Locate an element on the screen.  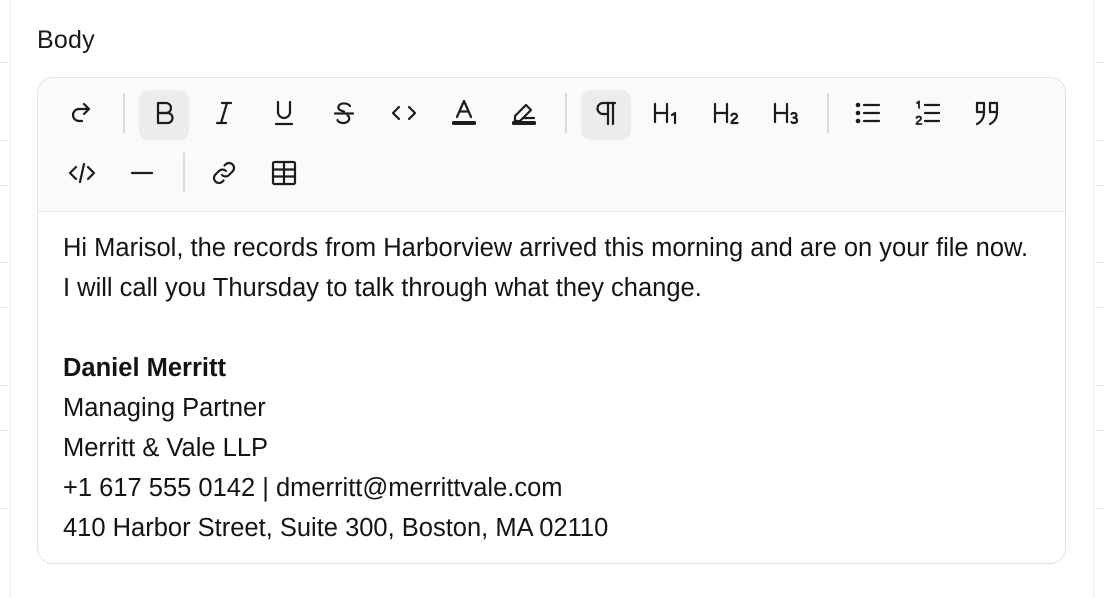
italic-icon is located at coordinates (224, 115).